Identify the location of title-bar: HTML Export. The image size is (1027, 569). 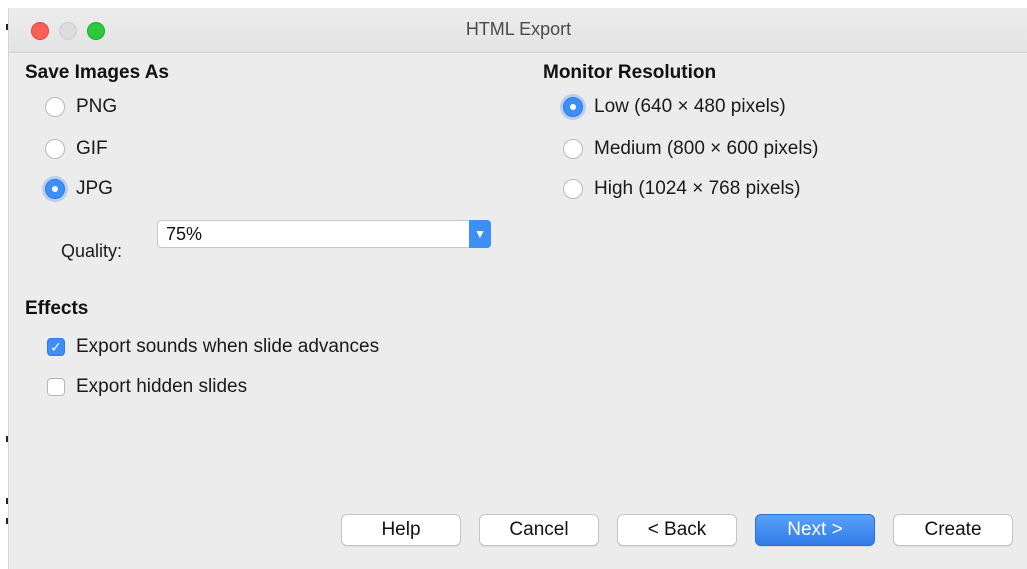
(518, 30).